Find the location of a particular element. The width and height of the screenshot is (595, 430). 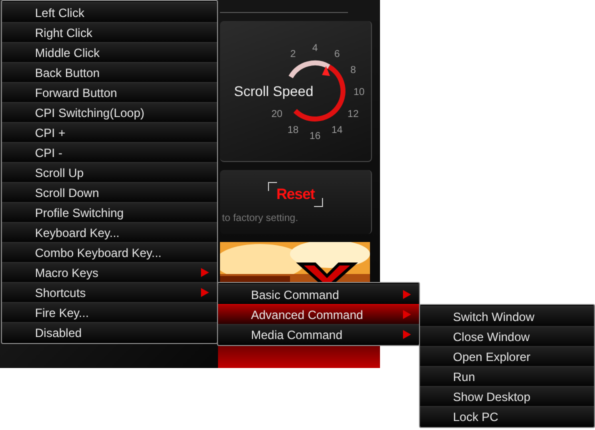

menu-item: Scroll Up is located at coordinates (109, 172).